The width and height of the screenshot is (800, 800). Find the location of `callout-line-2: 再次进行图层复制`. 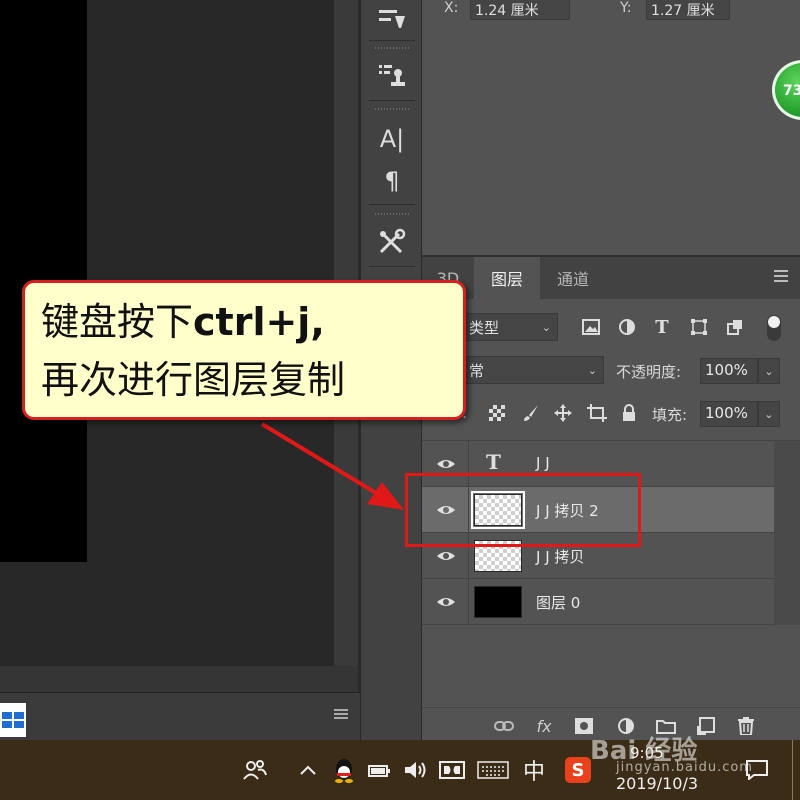

callout-line-2: 再次进行图层复制 is located at coordinates (193, 380).